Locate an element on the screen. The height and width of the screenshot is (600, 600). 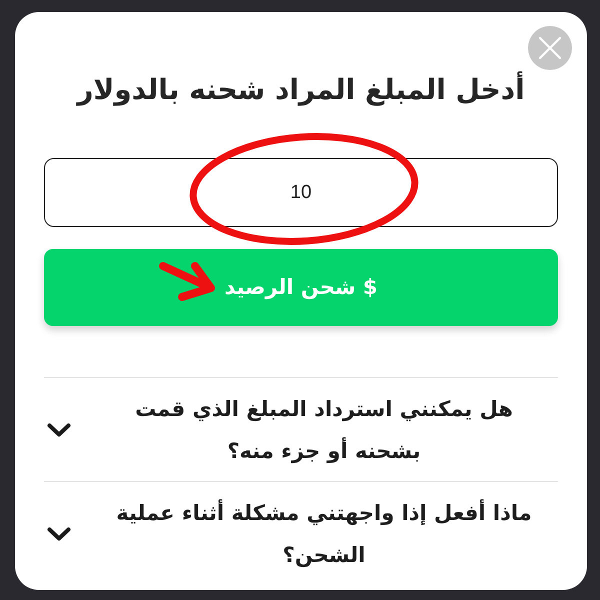
faq-question: ماذا أفعل إذا واجهتني مشكلة أثناء عملية الشحن؟ is located at coordinates (324, 534).